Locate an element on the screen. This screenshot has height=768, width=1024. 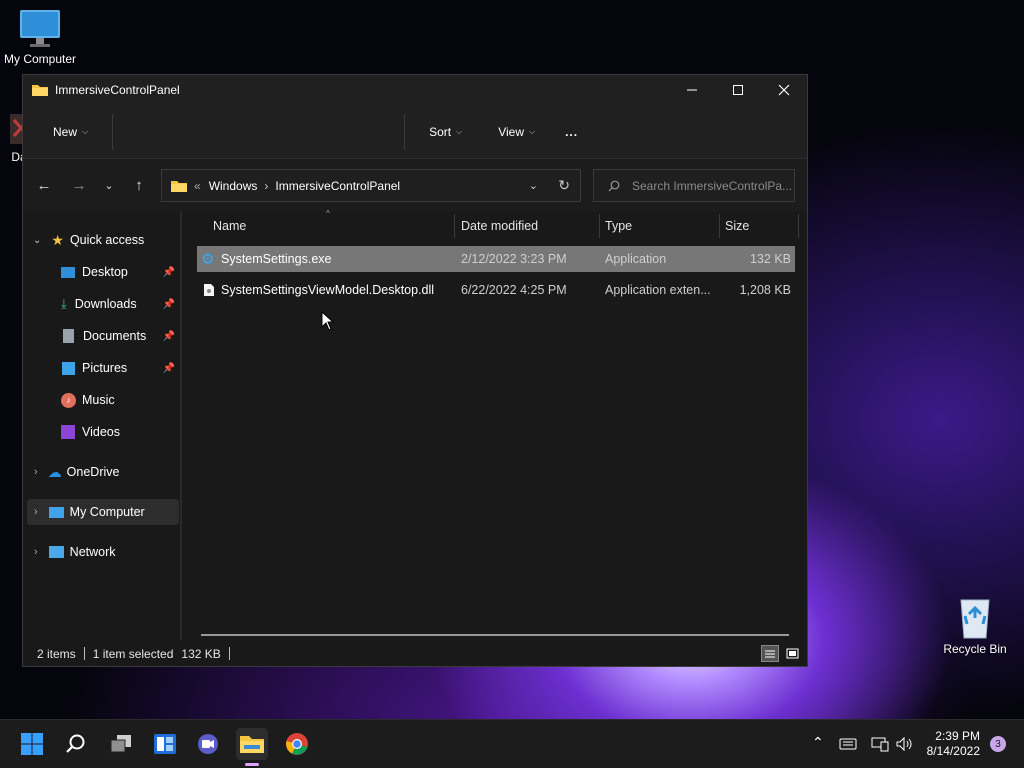
start-button is located at coordinates (32, 744).